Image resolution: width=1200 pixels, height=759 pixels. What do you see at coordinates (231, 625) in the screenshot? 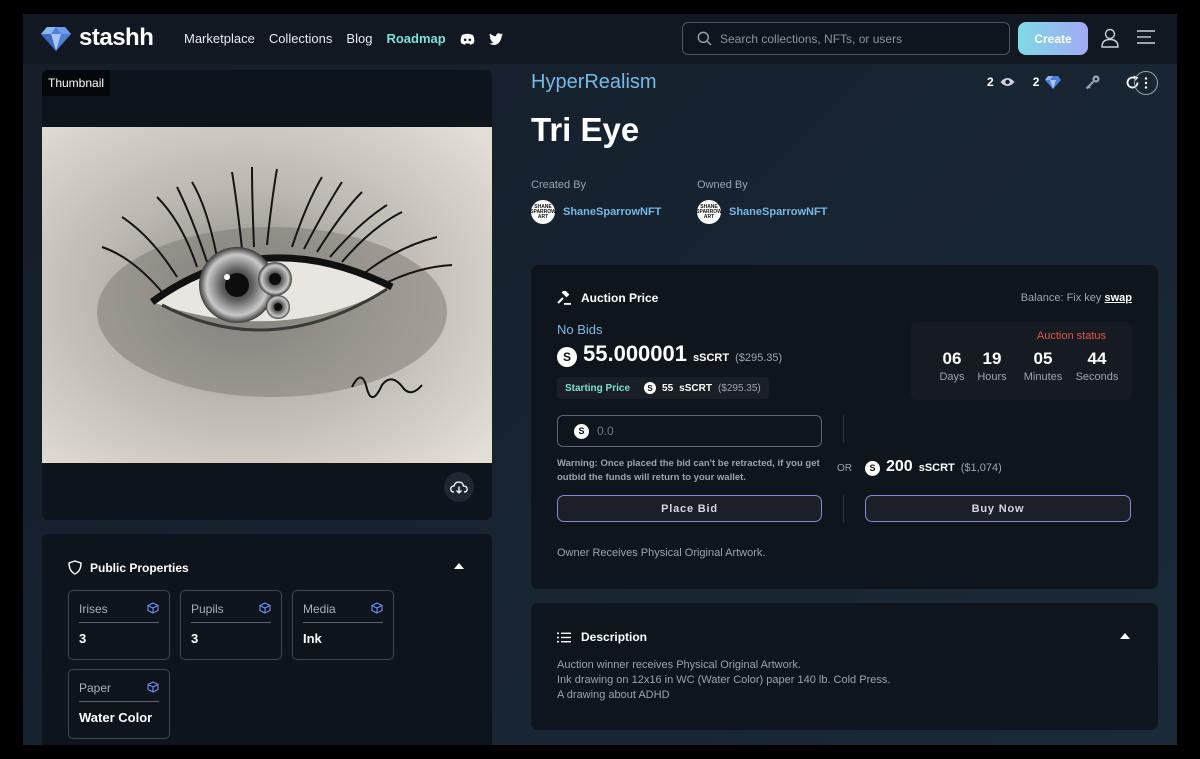
I see `property-pupils: Pupils 3` at bounding box center [231, 625].